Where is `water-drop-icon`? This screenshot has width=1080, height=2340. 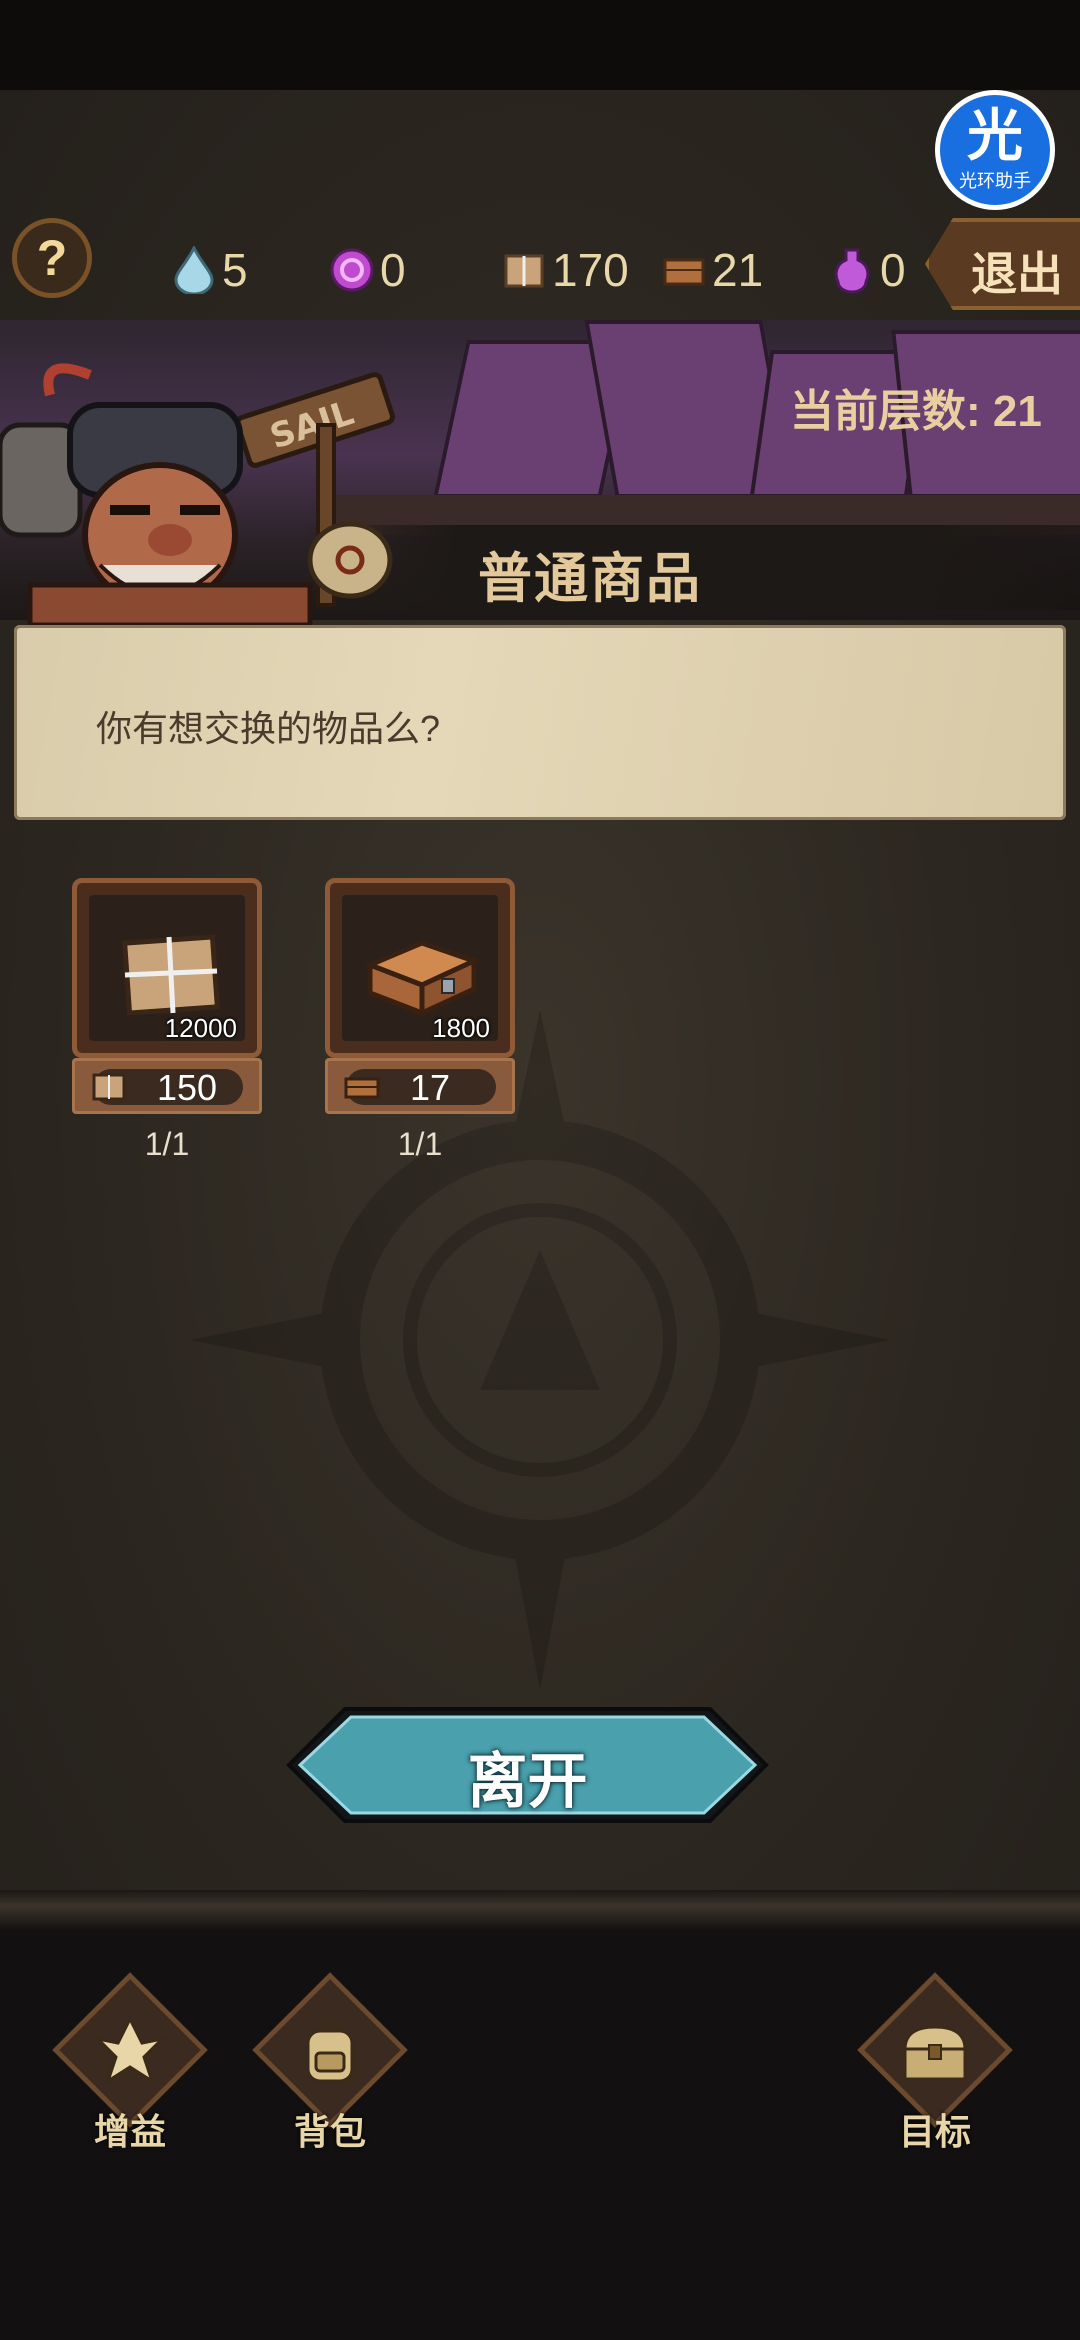 water-drop-icon is located at coordinates (194, 270).